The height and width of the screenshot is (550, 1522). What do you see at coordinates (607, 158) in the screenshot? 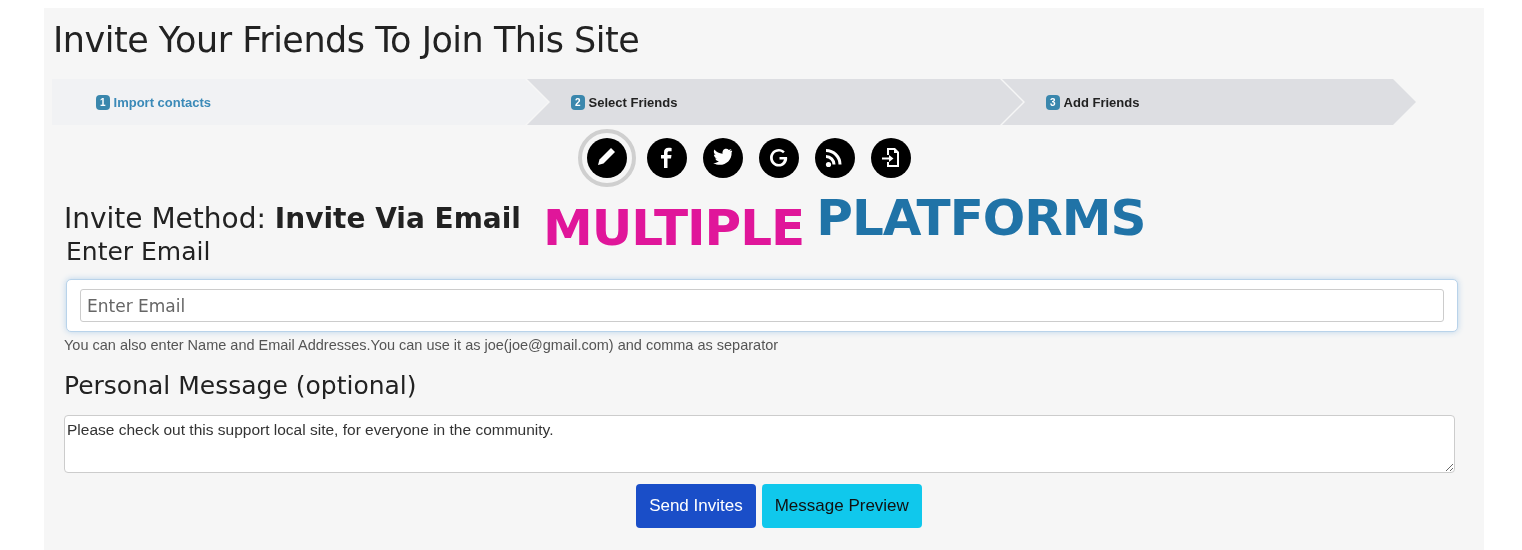
I see `pencil-icon` at bounding box center [607, 158].